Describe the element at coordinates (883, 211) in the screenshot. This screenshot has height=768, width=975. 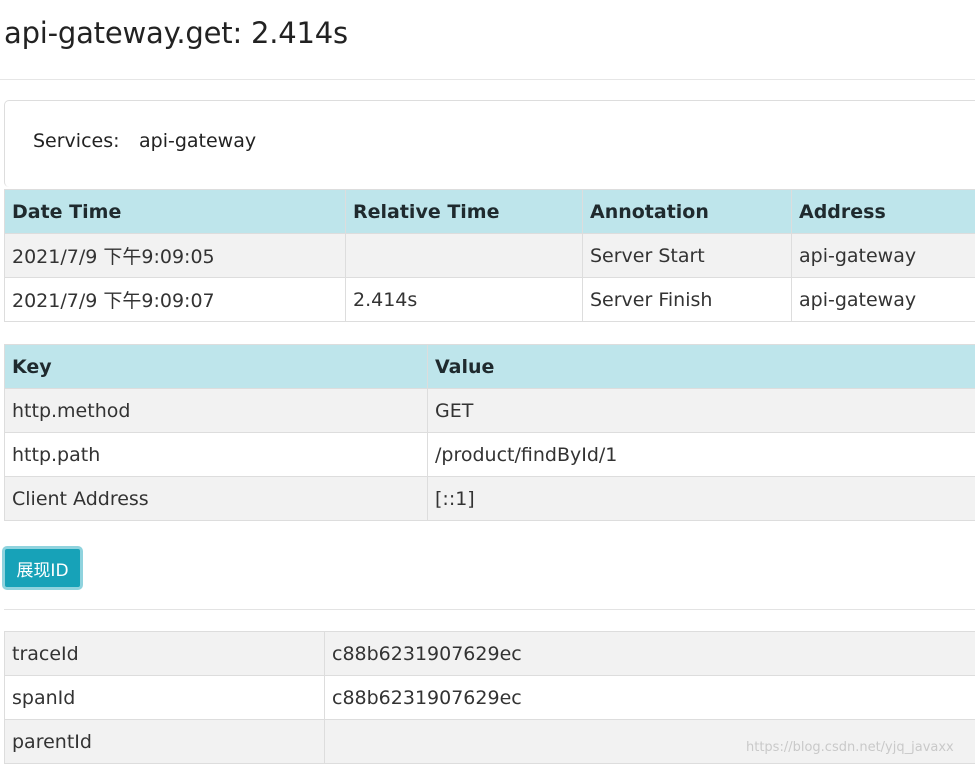
I see `column-header-address: Address` at that location.